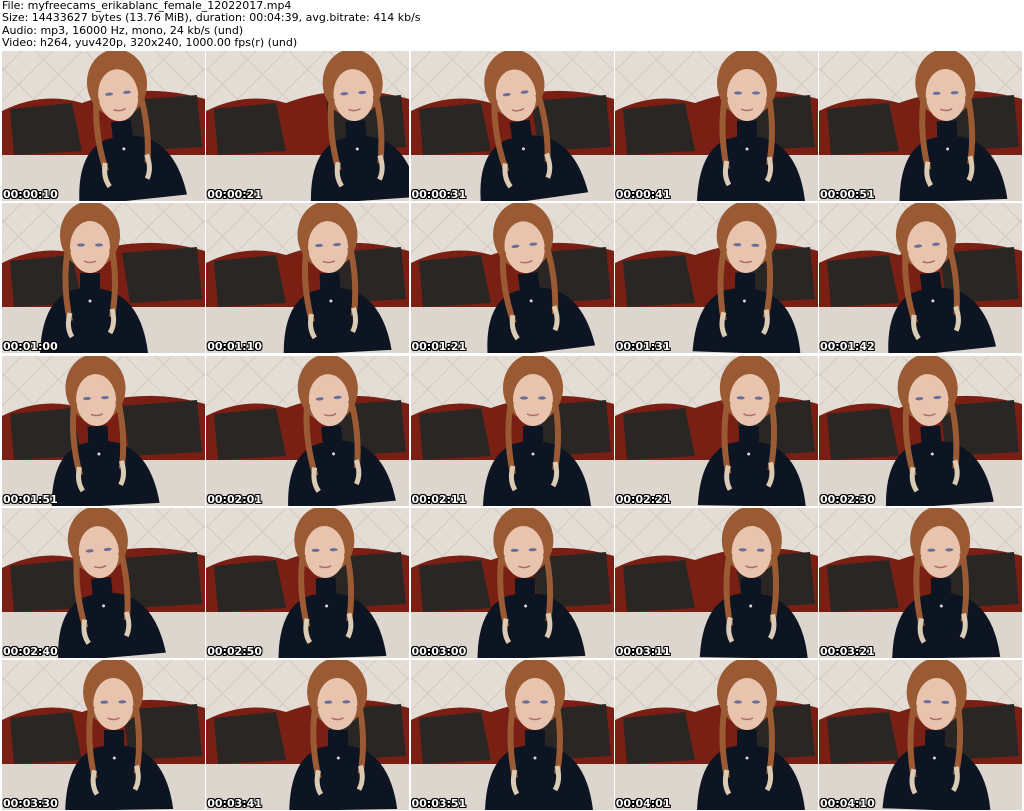 The image size is (1024, 811). Describe the element at coordinates (234, 651) in the screenshot. I see `frame-timestamp: 00:02:50` at that location.